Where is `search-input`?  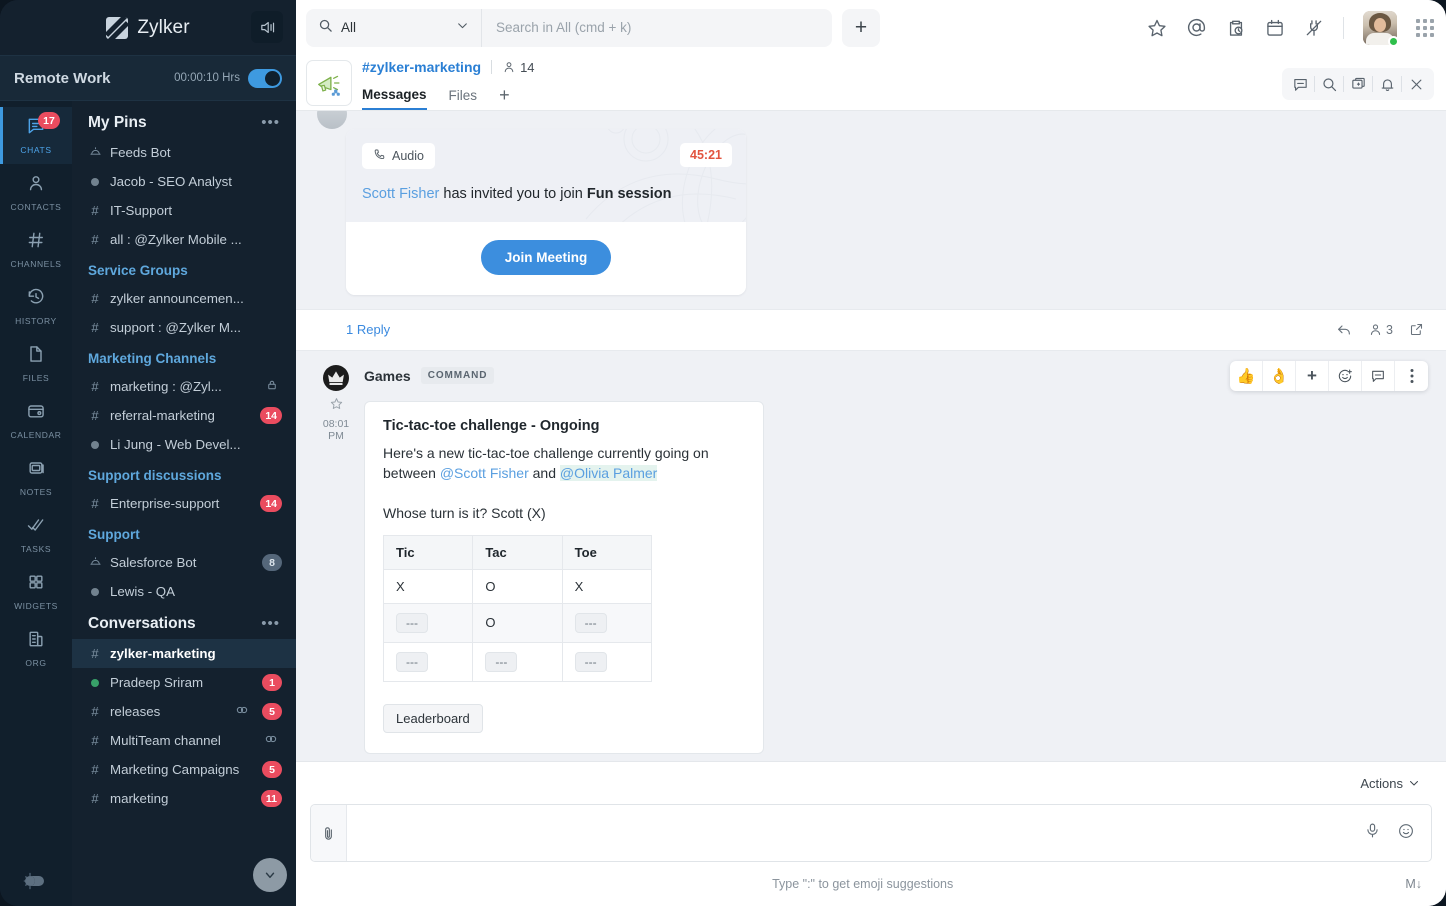 search-input is located at coordinates (657, 27).